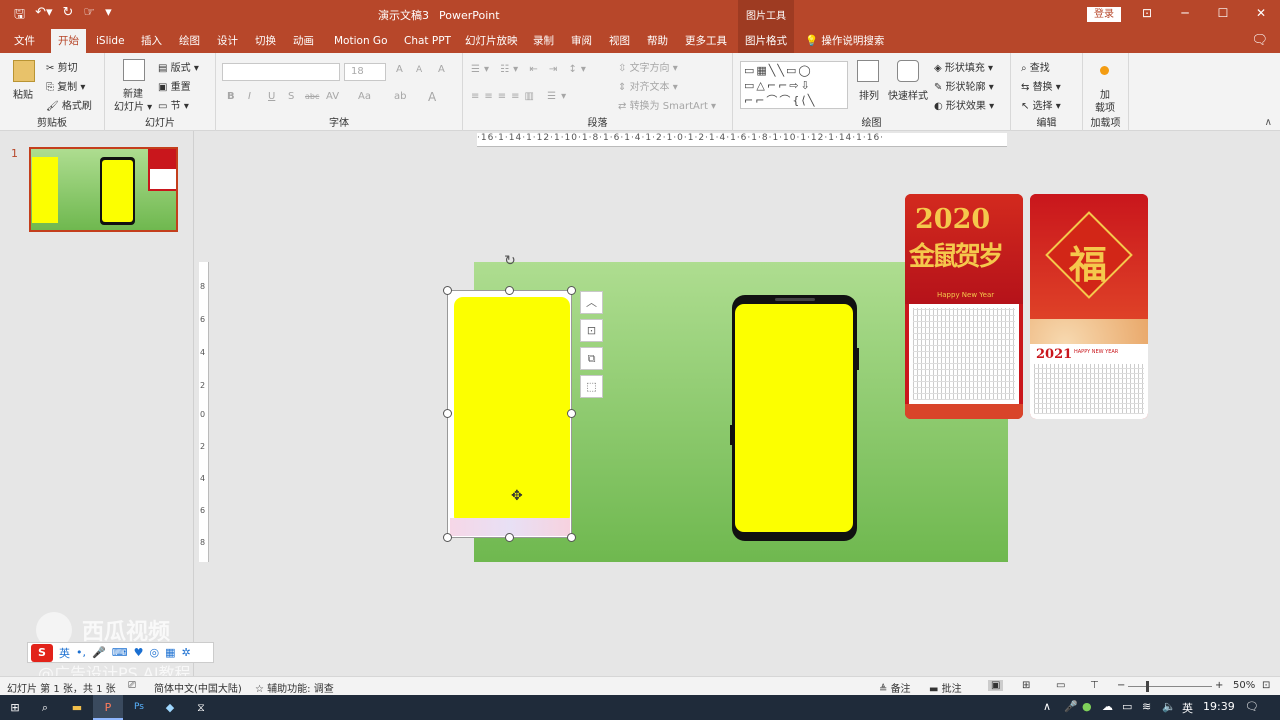 The height and width of the screenshot is (720, 1280). Describe the element at coordinates (1047, 706) in the screenshot. I see `tray-chevron-icon: ∧` at that location.